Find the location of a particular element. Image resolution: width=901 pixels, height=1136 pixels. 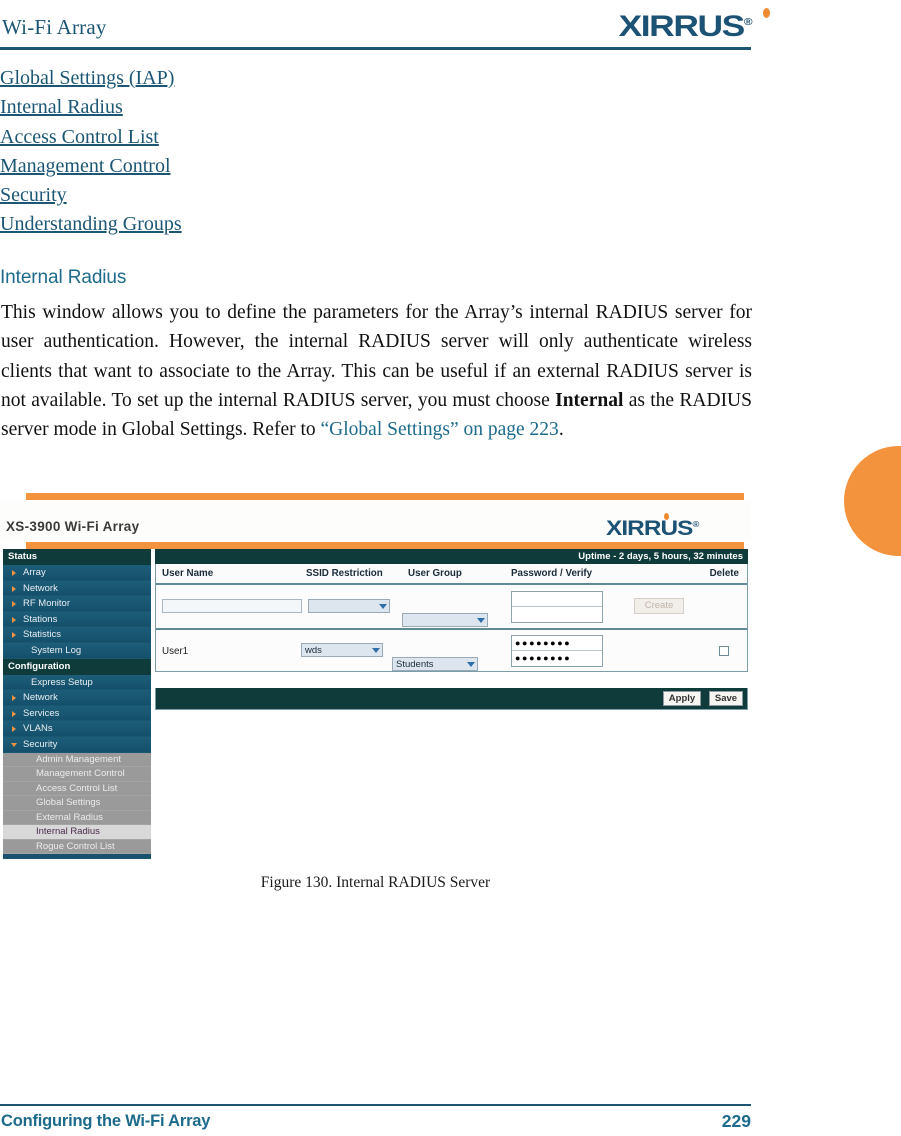

row-verify-input: ●●●●●●●● is located at coordinates (557, 658).